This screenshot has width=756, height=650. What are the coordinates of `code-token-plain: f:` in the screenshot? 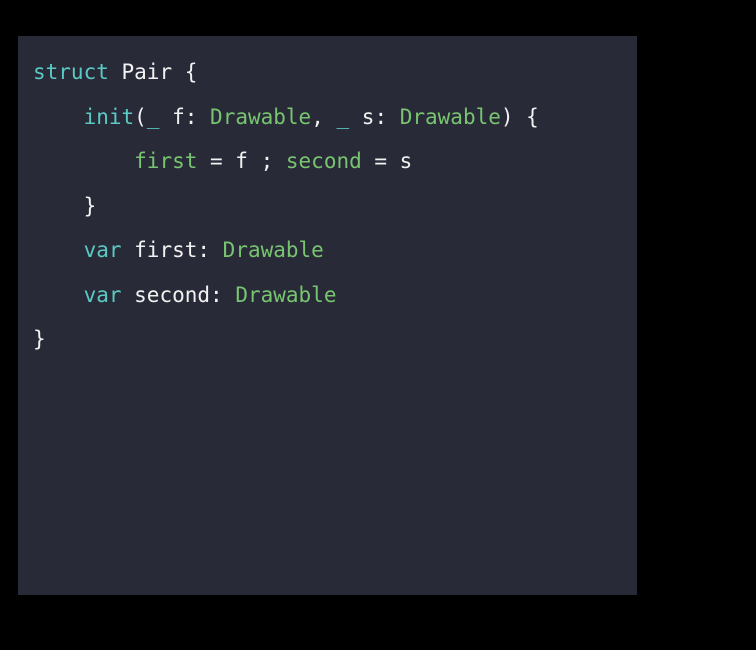 It's located at (185, 116).